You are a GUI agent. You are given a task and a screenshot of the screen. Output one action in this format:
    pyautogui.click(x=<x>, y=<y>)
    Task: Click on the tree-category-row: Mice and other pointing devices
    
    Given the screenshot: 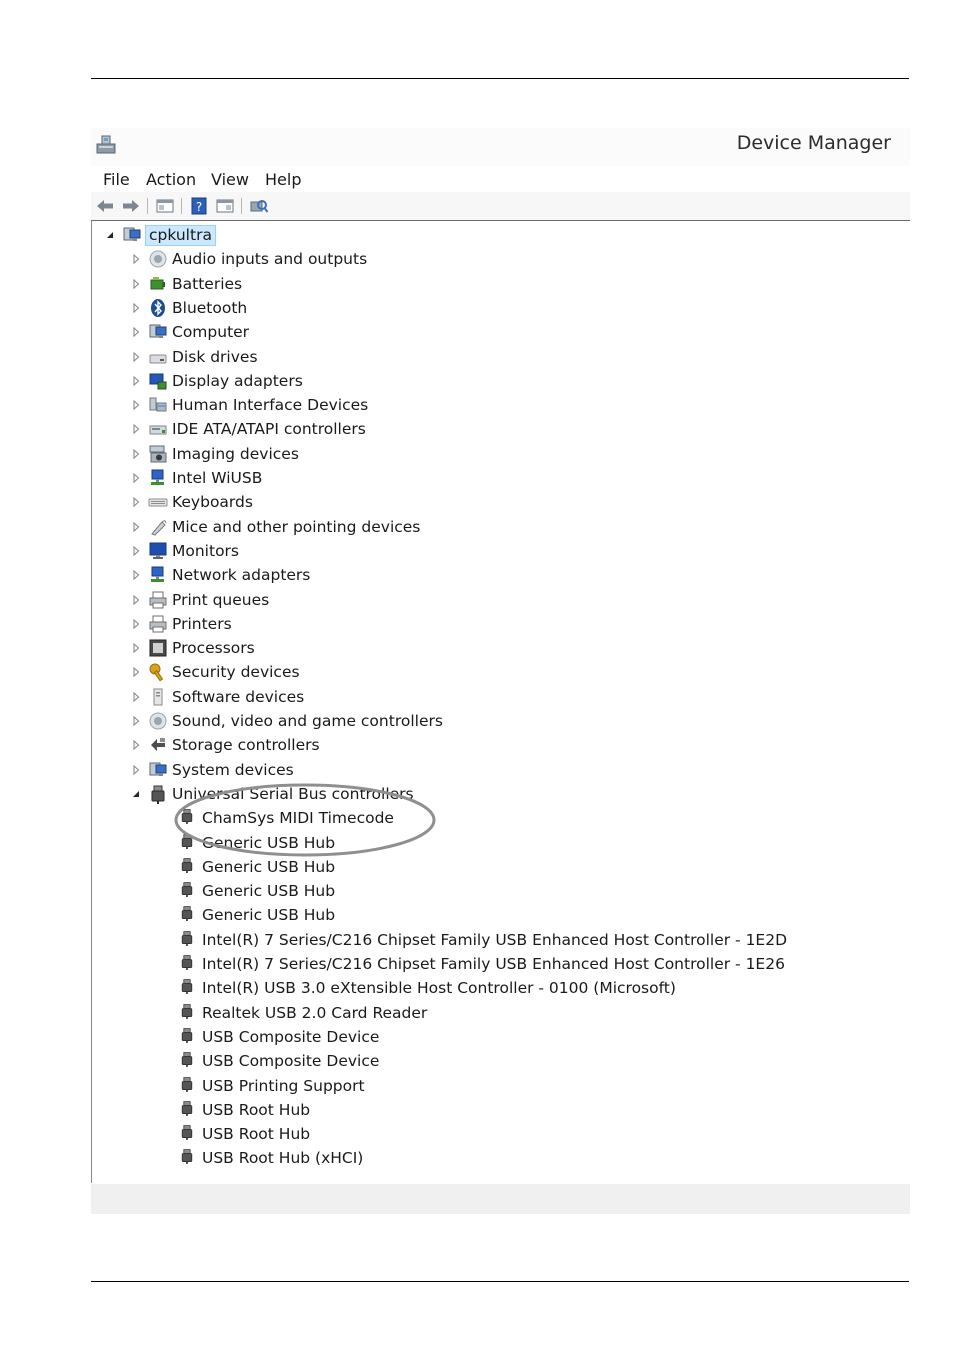 What is the action you would take?
    pyautogui.click(x=275, y=527)
    